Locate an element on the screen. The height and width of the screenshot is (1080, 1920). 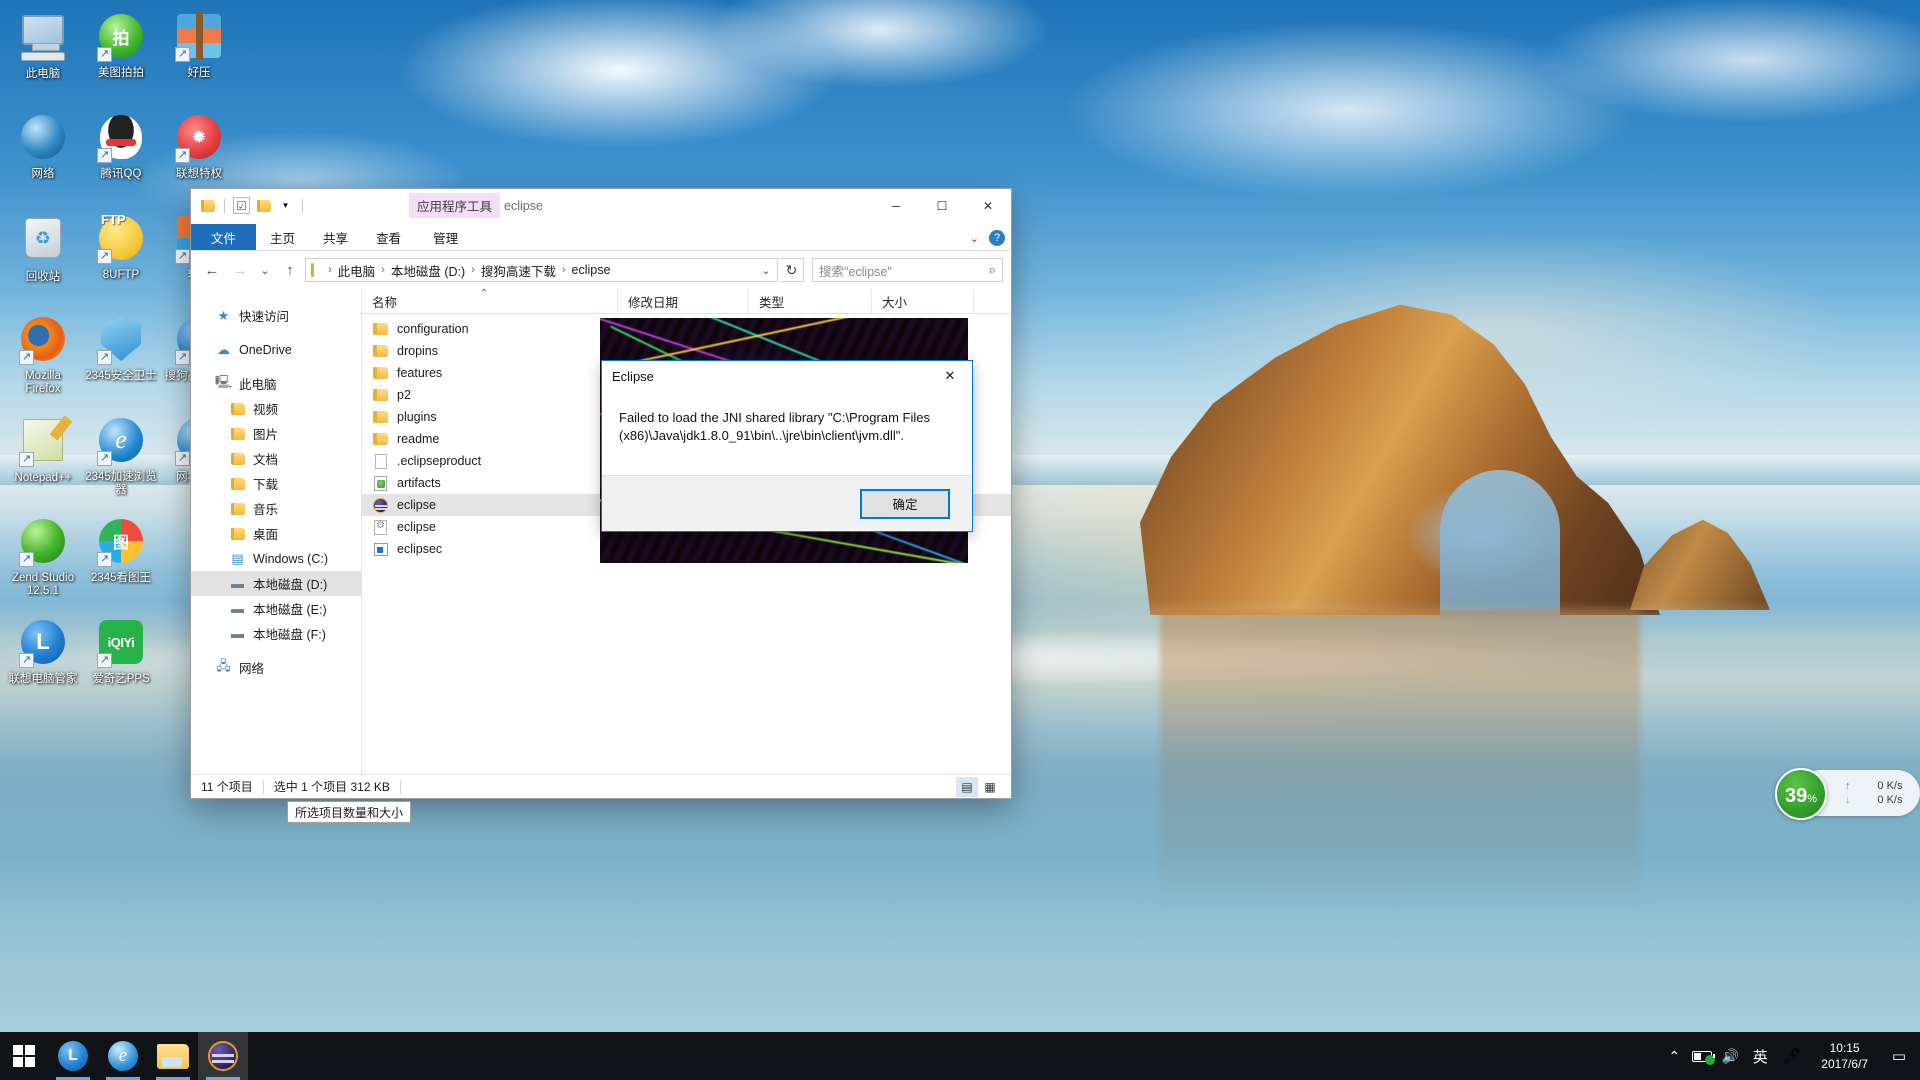
address-bar: › 此电脑 › 本地磁盘 (D:) › 搜狗高速下载 › eclipse ⌄ is located at coordinates (541, 270).